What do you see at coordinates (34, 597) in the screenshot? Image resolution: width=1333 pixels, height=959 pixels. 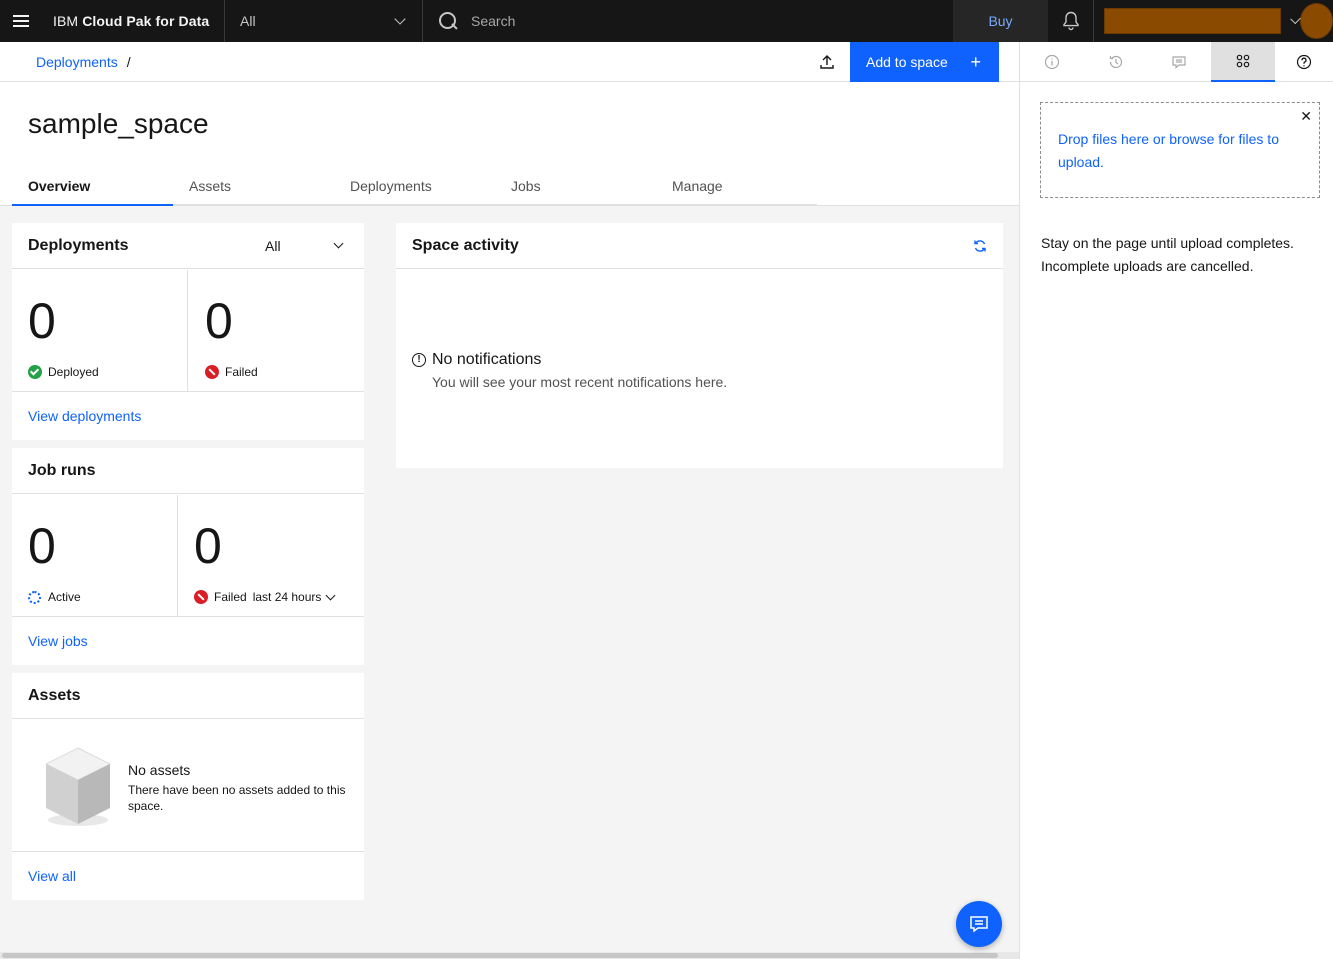 I see `in-progress-icon` at bounding box center [34, 597].